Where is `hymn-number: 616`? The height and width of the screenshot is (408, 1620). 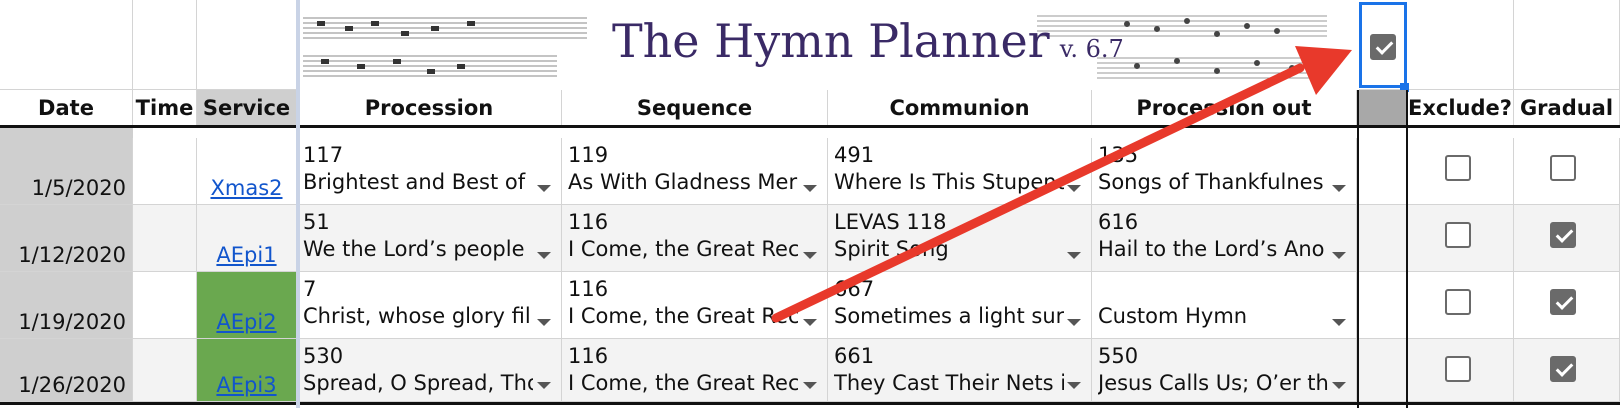
hymn-number: 616 is located at coordinates (1118, 222).